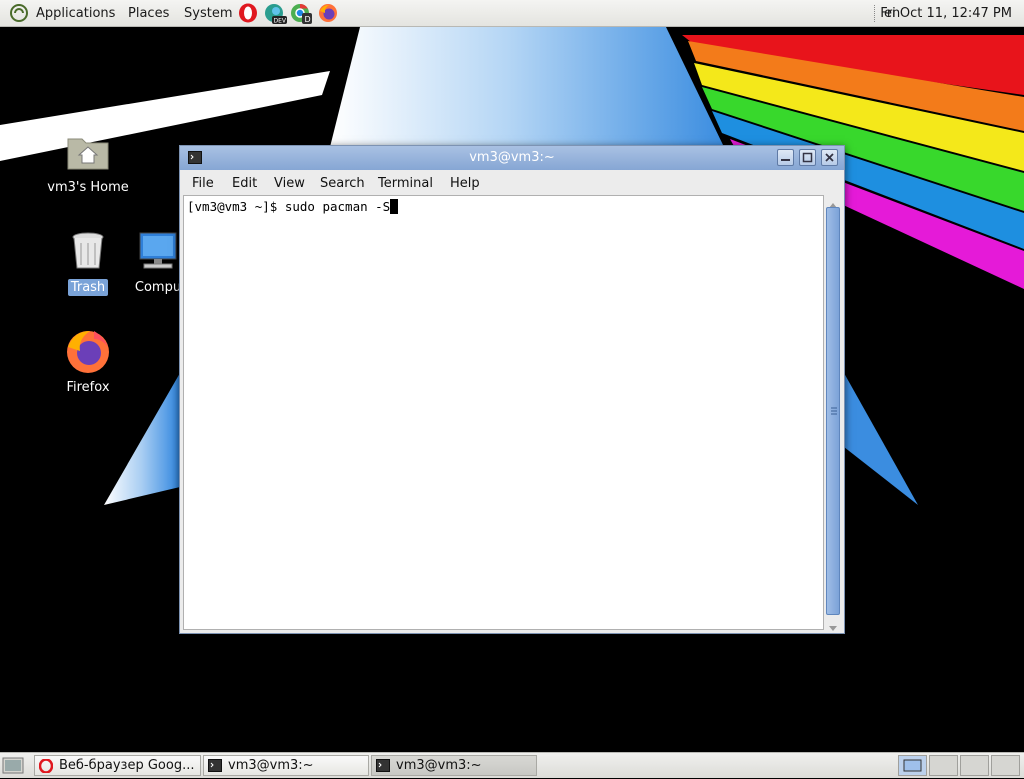  I want to click on menu-view: View, so click(289, 183).